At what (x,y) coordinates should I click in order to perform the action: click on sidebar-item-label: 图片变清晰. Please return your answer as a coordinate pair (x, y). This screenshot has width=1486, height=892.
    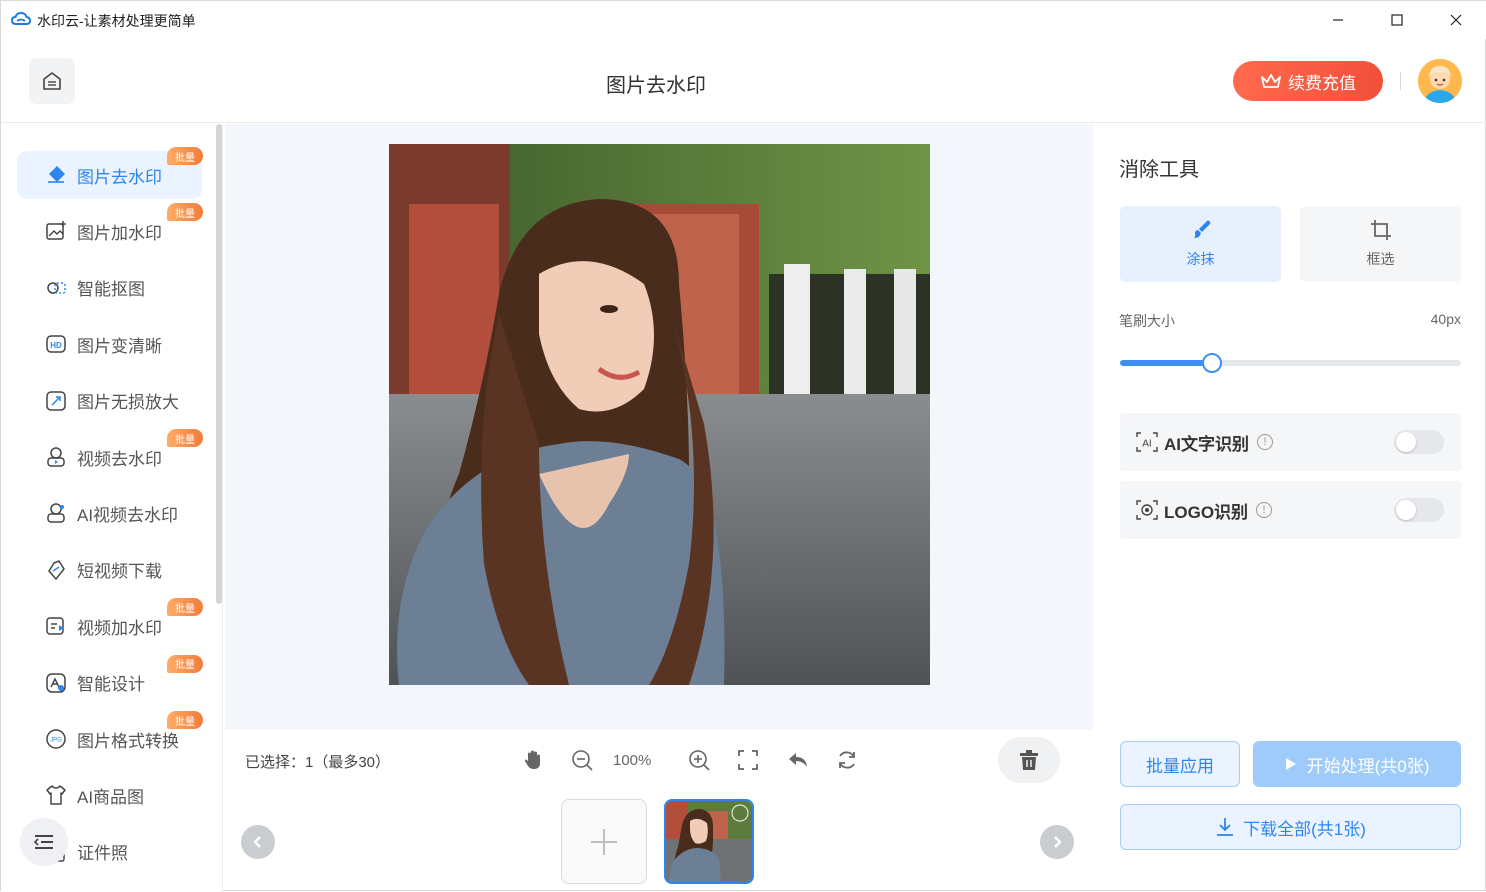
    Looking at the image, I should click on (119, 346).